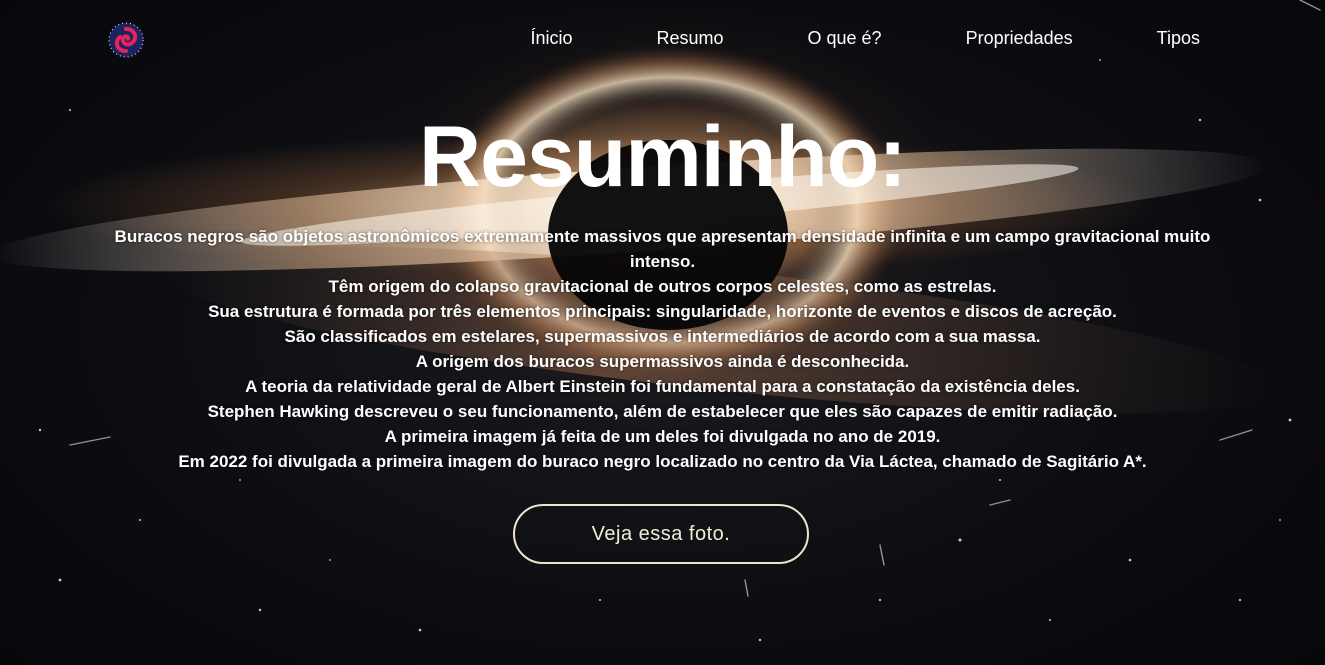 The image size is (1325, 665). Describe the element at coordinates (551, 38) in the screenshot. I see `nav-link-inicio: Ínicio` at that location.